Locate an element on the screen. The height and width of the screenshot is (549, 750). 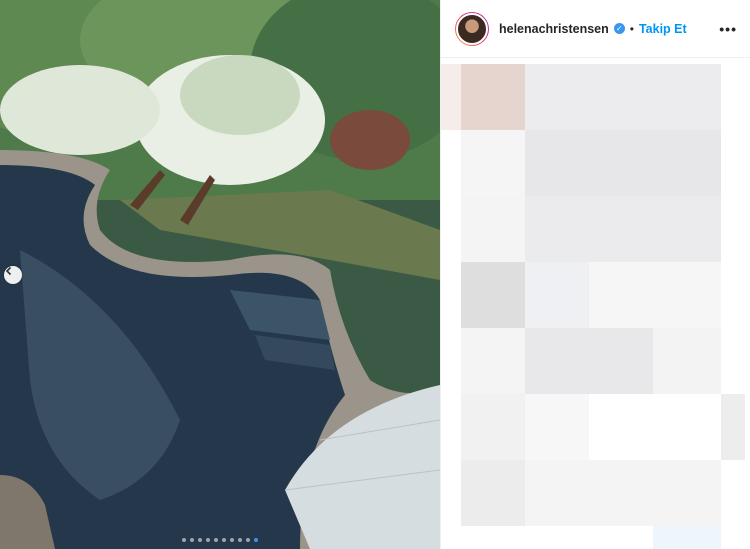
post-header: helenachristensen ✓ • Takip Et ••• is located at coordinates (595, 29).